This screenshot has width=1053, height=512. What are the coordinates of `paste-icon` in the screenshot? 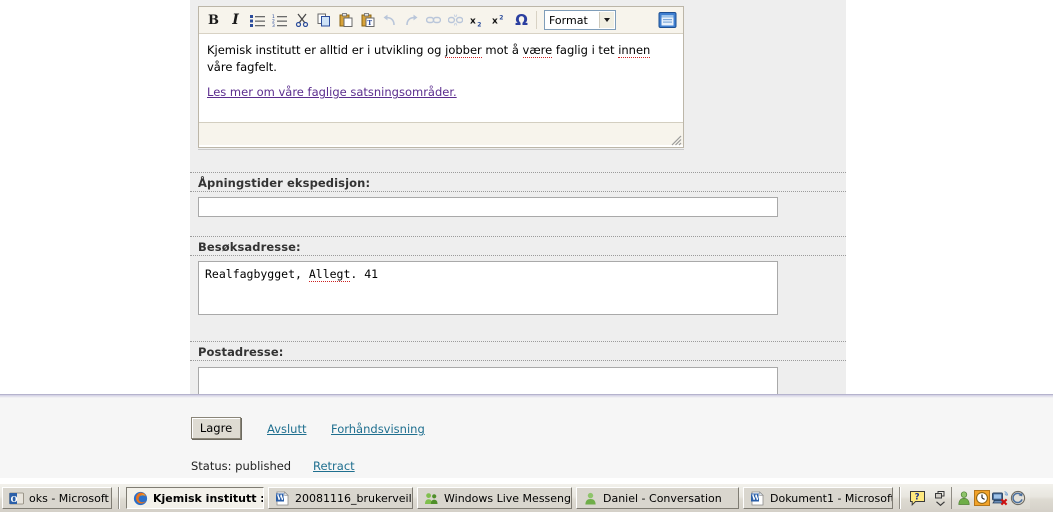 It's located at (345, 20).